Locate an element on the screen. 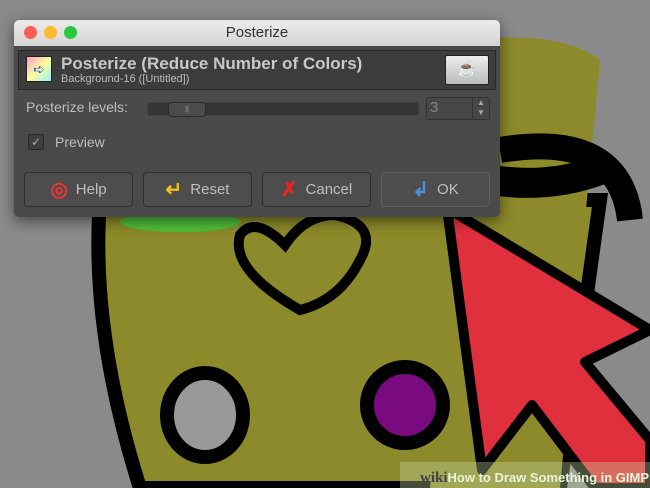  watermark-brand: wiki is located at coordinates (434, 478).